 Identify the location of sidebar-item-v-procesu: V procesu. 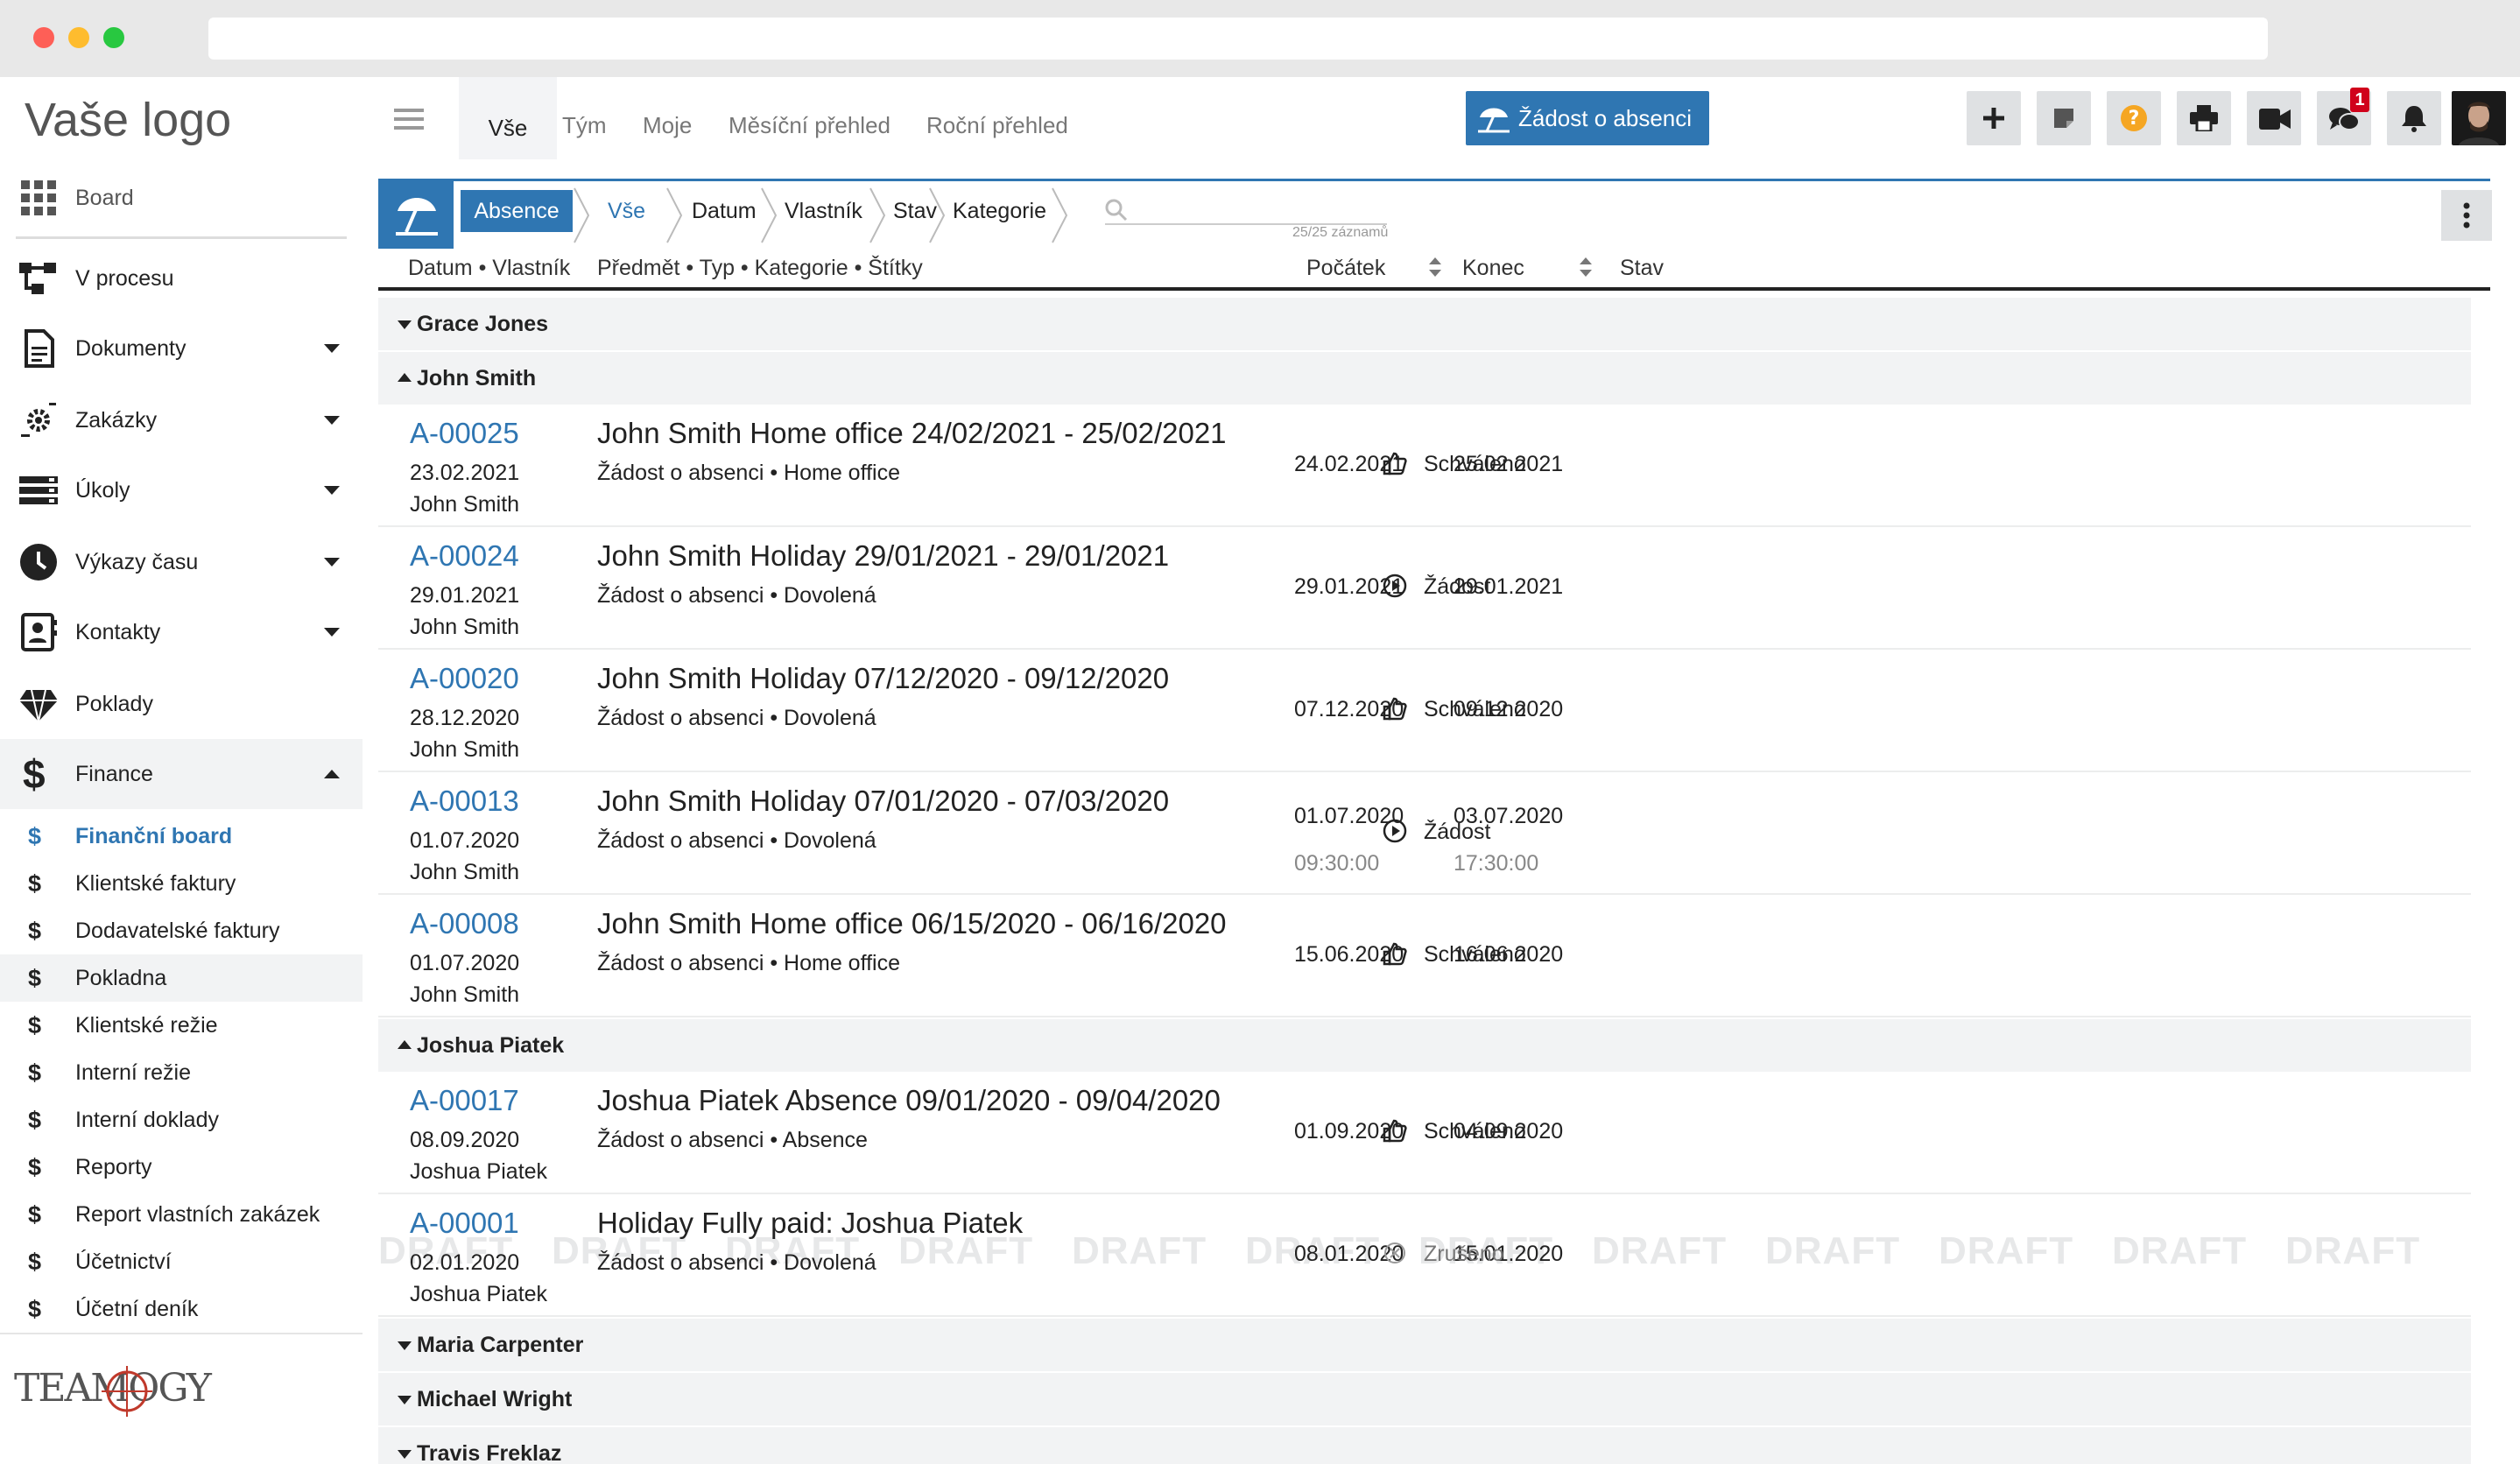
(181, 278).